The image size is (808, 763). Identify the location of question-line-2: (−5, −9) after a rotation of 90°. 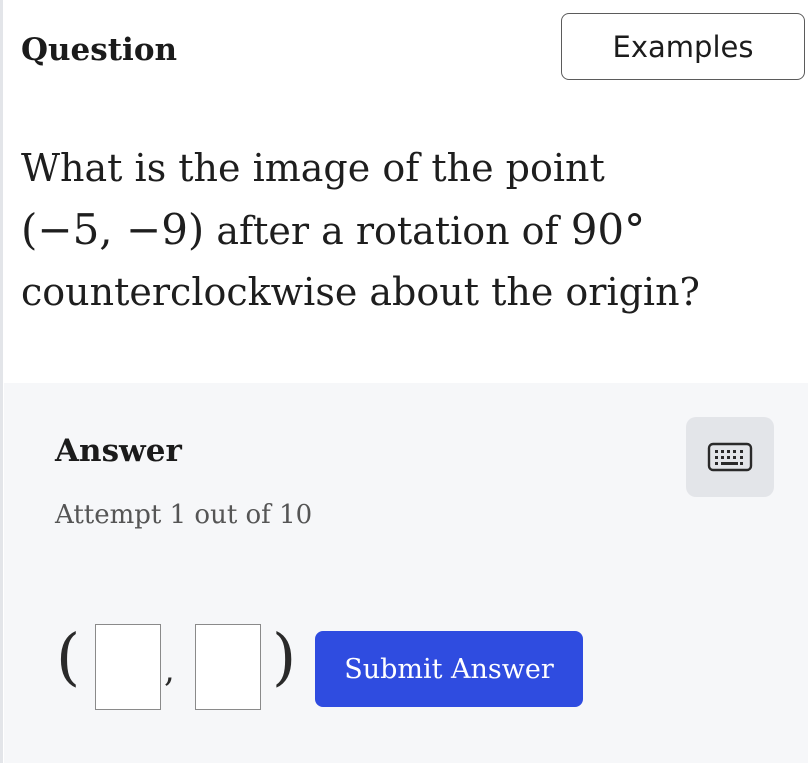
(406, 230).